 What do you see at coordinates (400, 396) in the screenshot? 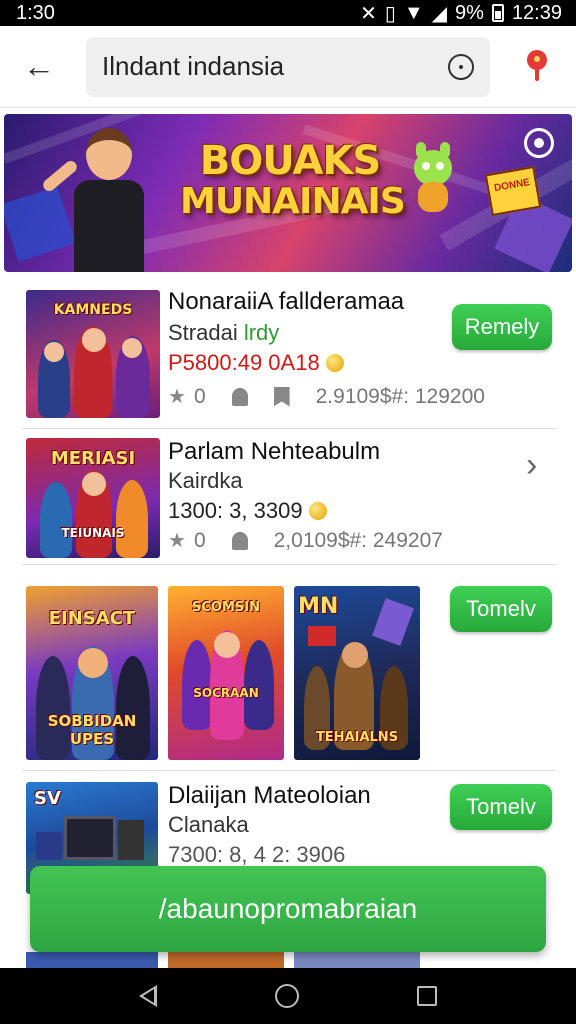
I see `item-meta: 2.9109$#: 129200` at bounding box center [400, 396].